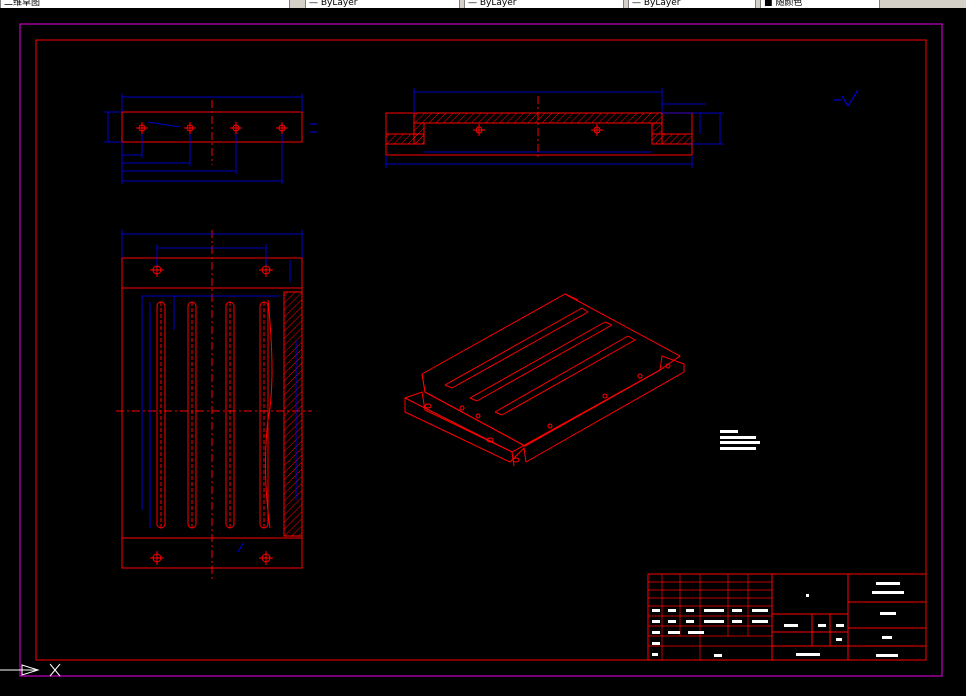 This screenshot has width=966, height=696. What do you see at coordinates (492, 4) in the screenshot?
I see `lineweight-combo-text: — ByLayer` at bounding box center [492, 4].